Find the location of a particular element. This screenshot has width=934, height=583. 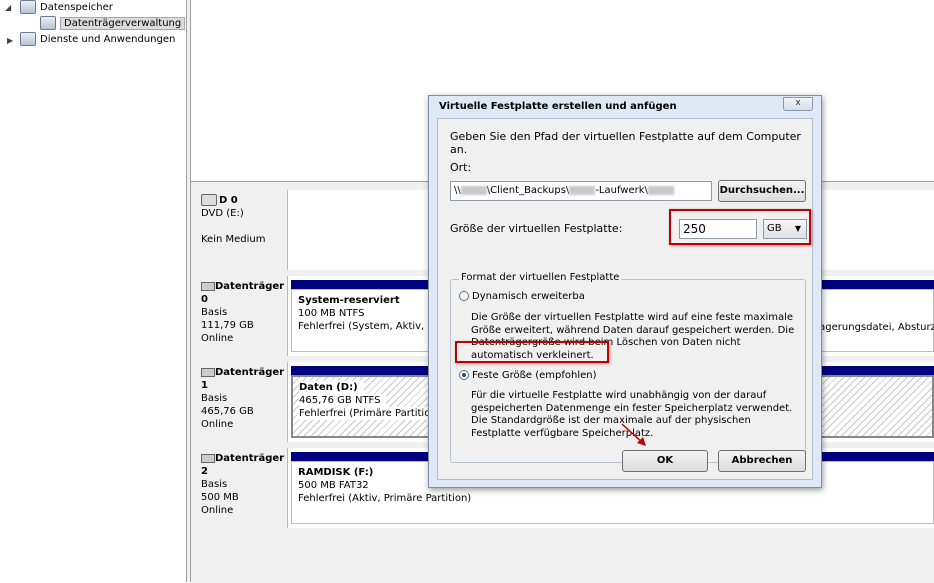

tree-item-datenspeicher: Datenspeicher is located at coordinates (66, 8).